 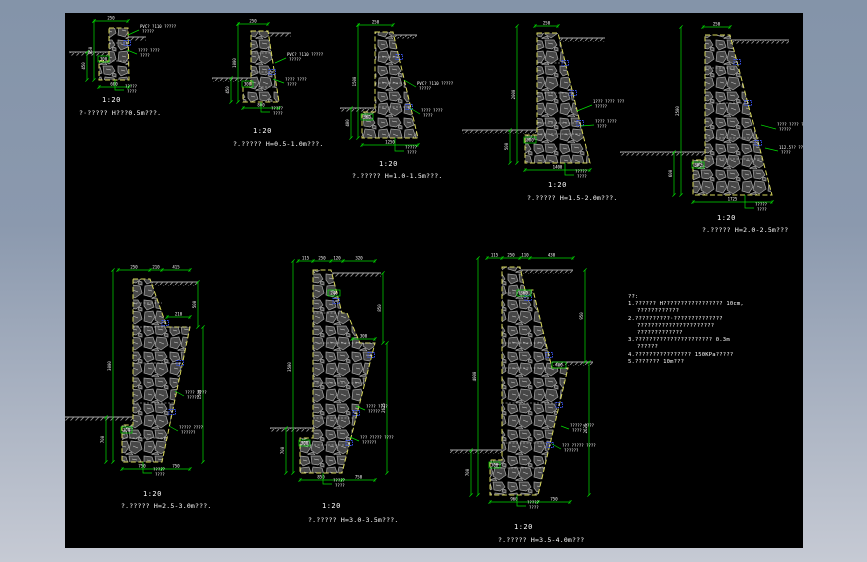 What do you see at coordinates (109, 366) in the screenshot?
I see `dim-label: 3000` at bounding box center [109, 366].